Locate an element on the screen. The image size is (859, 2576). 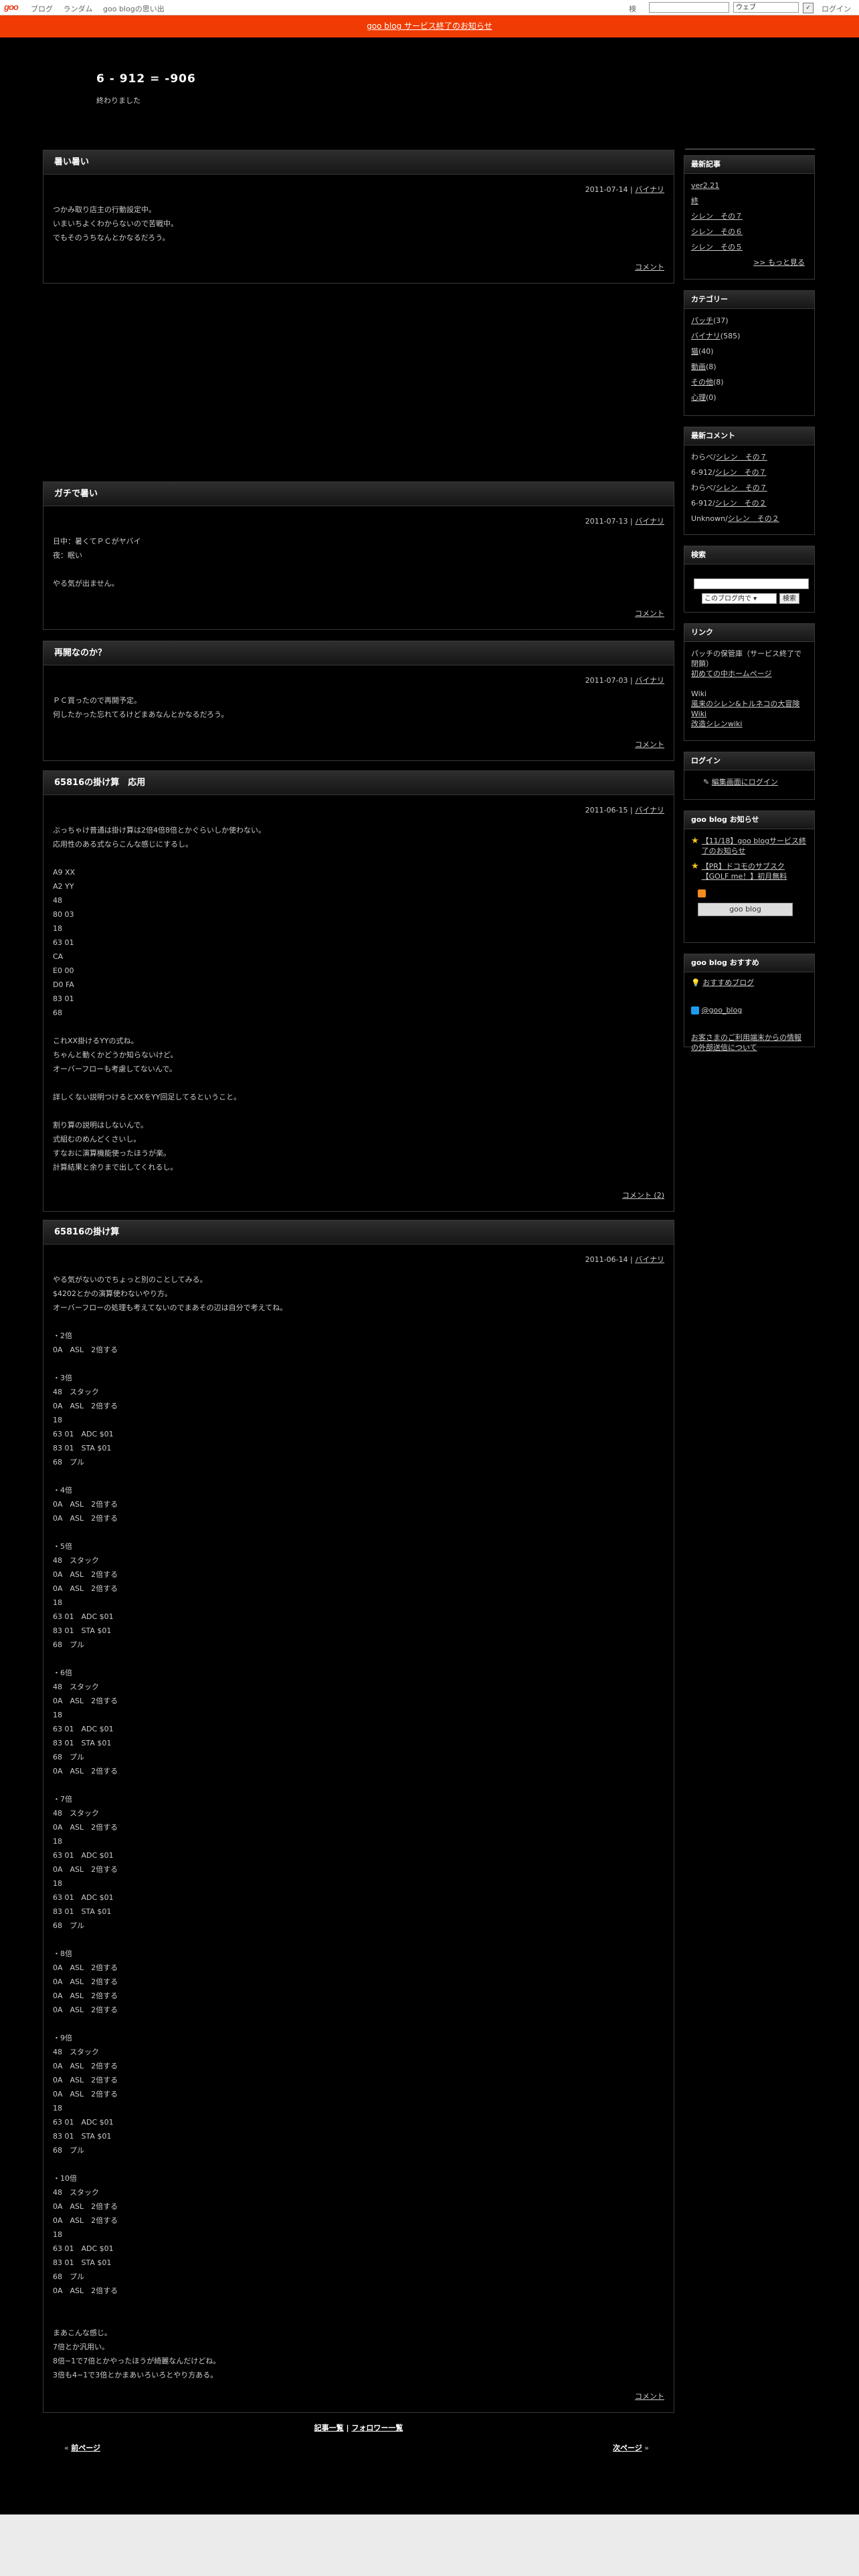
comments-heading: 最新コメント is located at coordinates (749, 436).